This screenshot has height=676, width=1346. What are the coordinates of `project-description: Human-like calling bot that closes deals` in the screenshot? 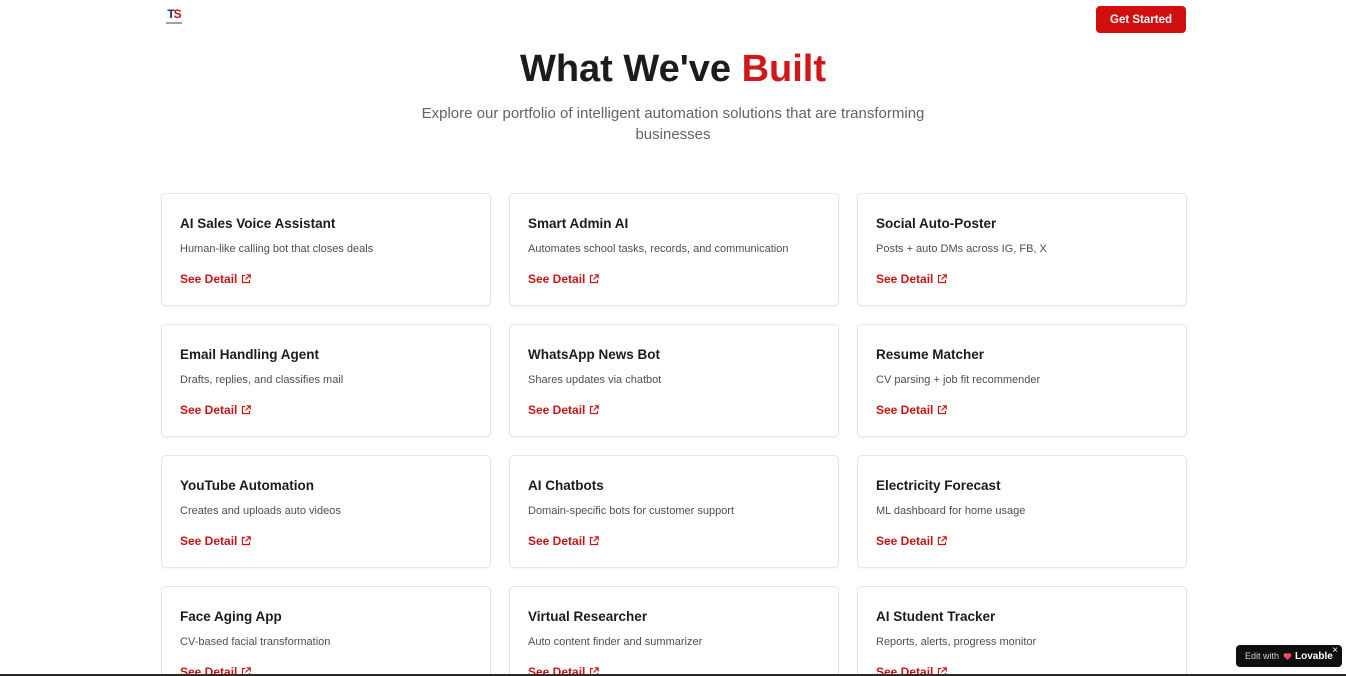 It's located at (277, 249).